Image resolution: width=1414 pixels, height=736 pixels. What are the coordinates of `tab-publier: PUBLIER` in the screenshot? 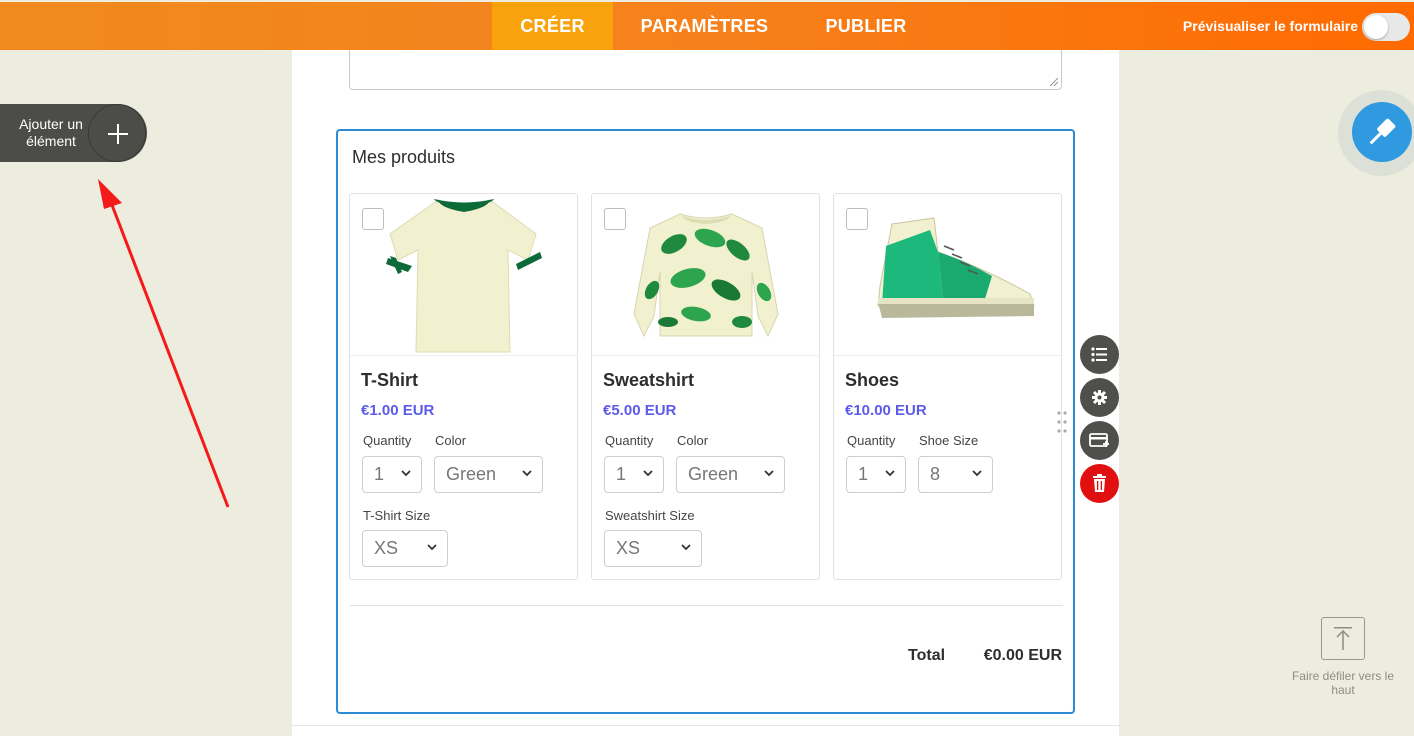 It's located at (866, 26).